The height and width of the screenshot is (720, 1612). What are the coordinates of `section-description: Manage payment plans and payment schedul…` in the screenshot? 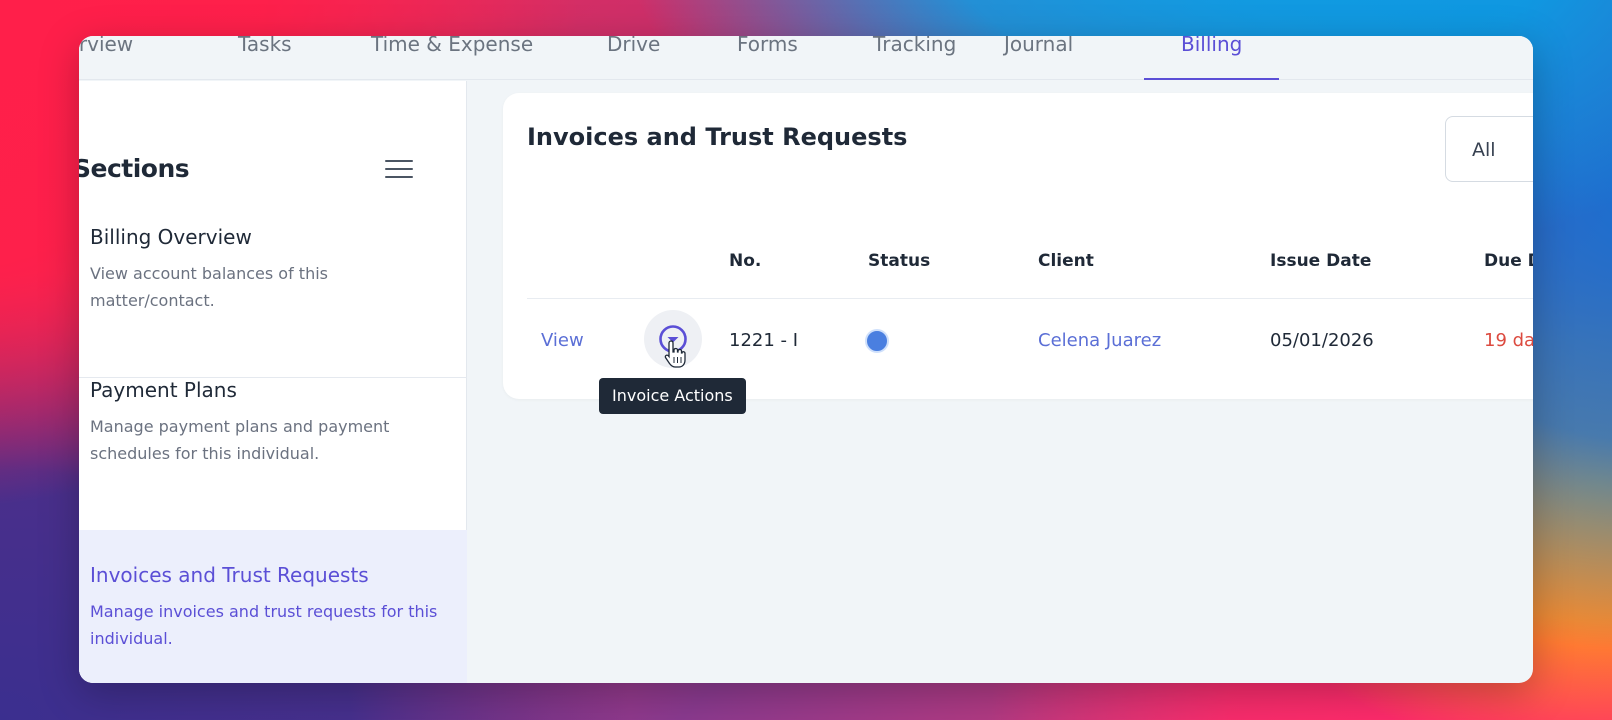 It's located at (240, 440).